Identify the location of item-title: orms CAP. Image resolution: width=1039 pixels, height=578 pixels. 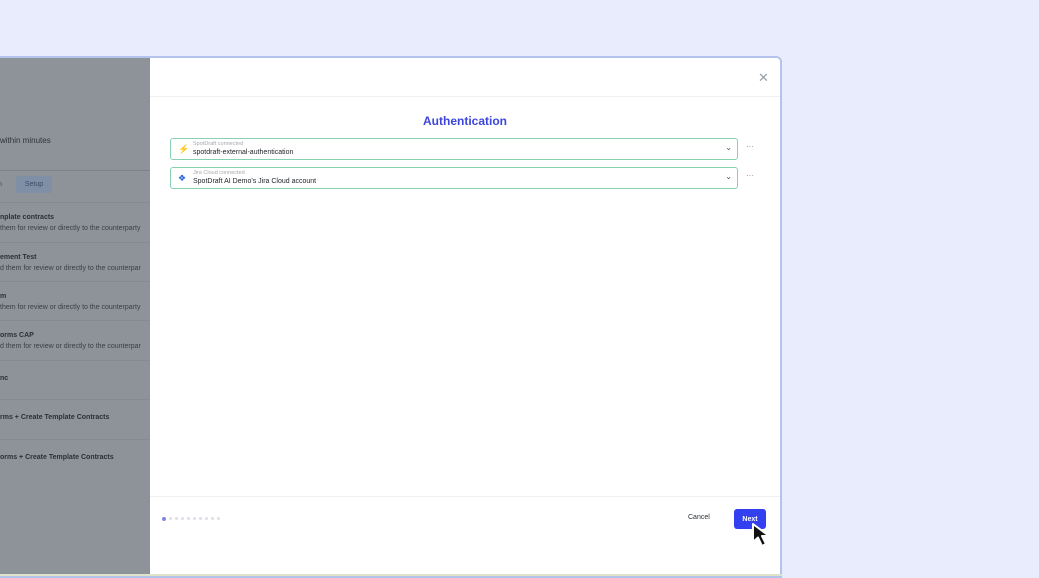
(17, 335).